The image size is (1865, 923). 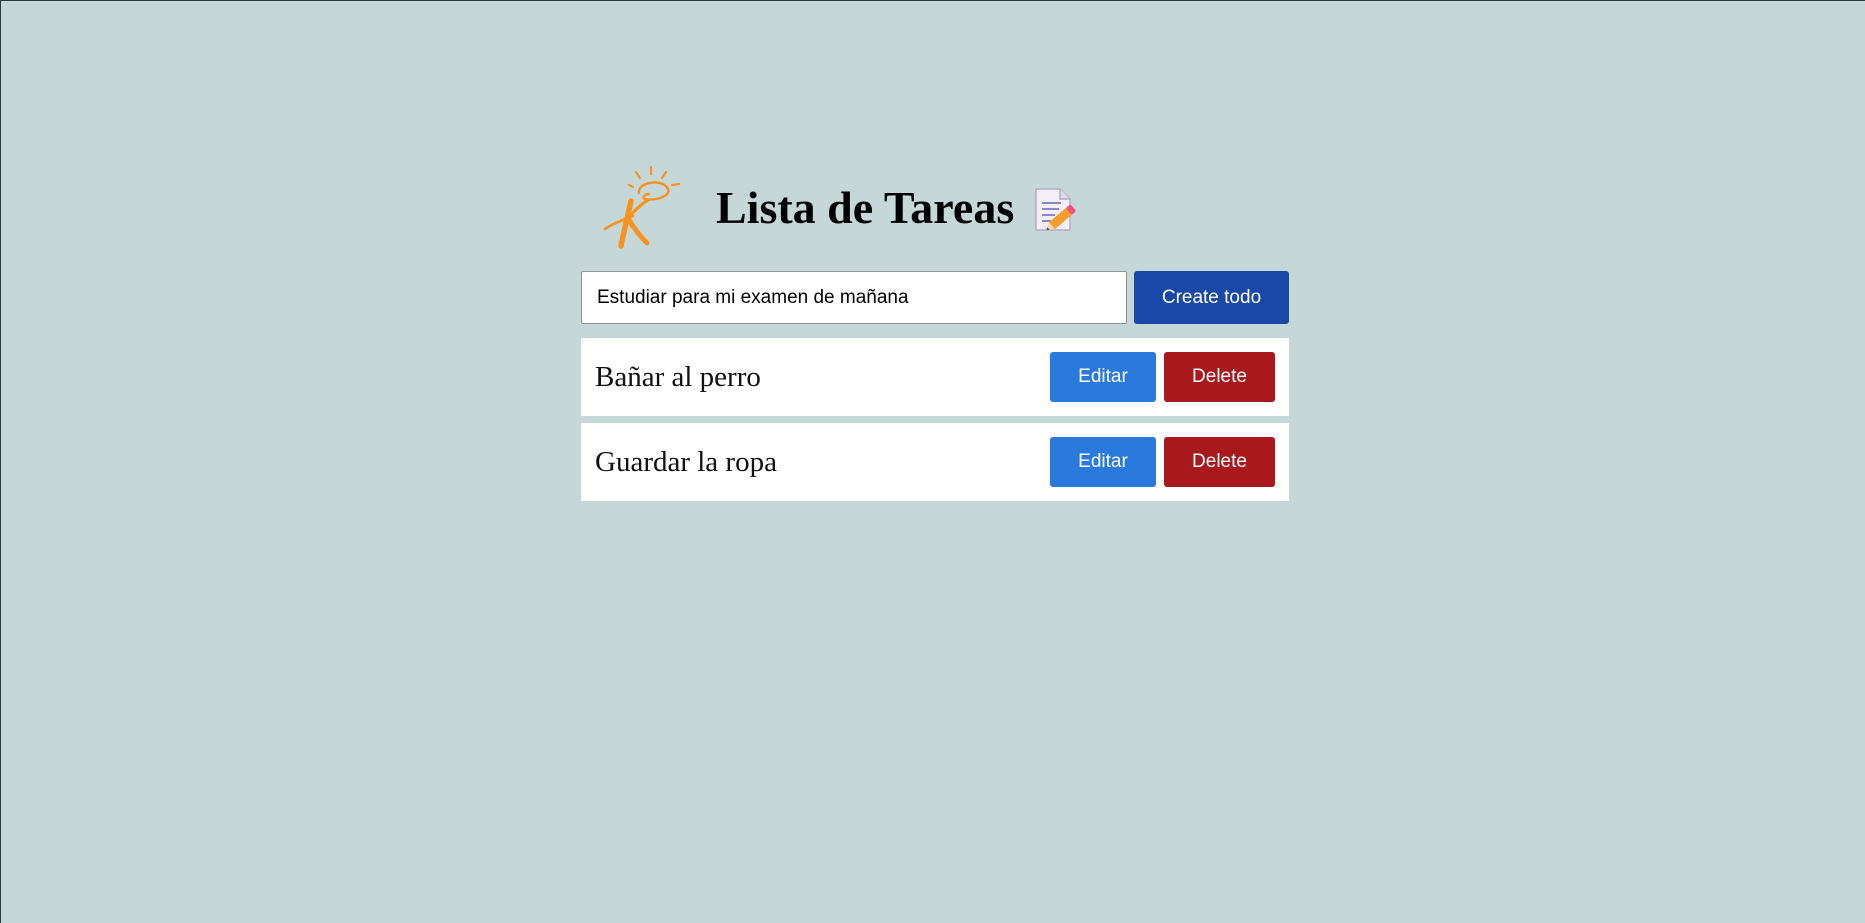 I want to click on todo-text: Bañar al perro, so click(x=678, y=377).